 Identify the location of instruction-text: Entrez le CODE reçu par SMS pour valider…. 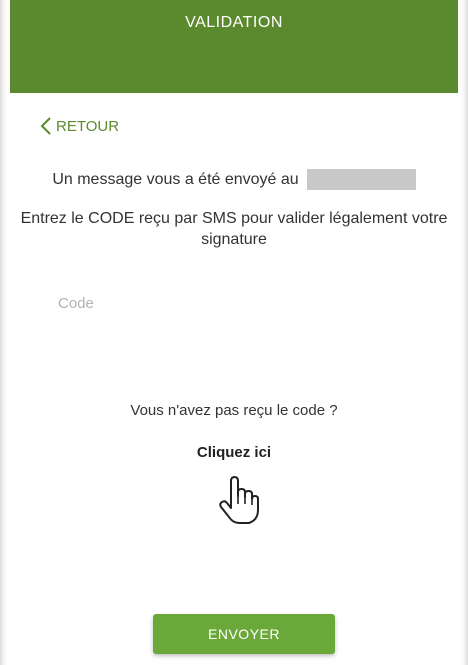
(234, 229).